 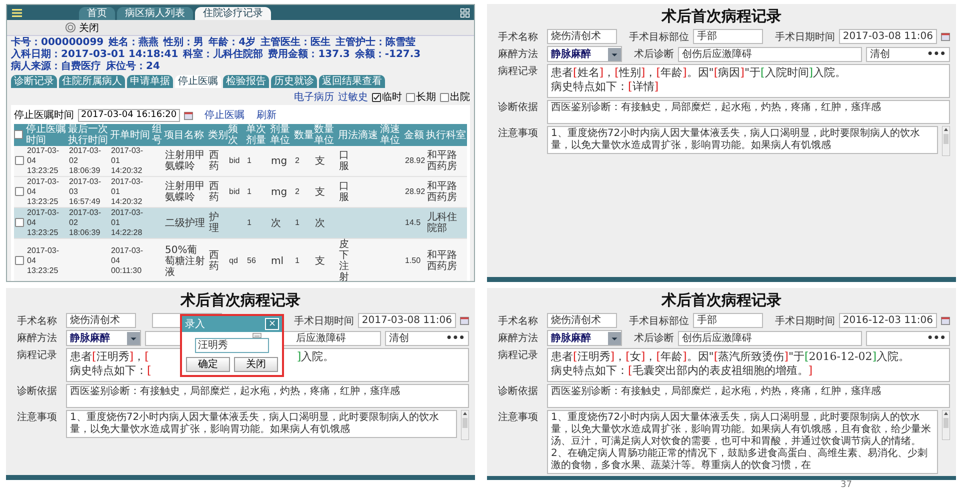 What do you see at coordinates (82, 27) in the screenshot?
I see `close-button: 关闭` at bounding box center [82, 27].